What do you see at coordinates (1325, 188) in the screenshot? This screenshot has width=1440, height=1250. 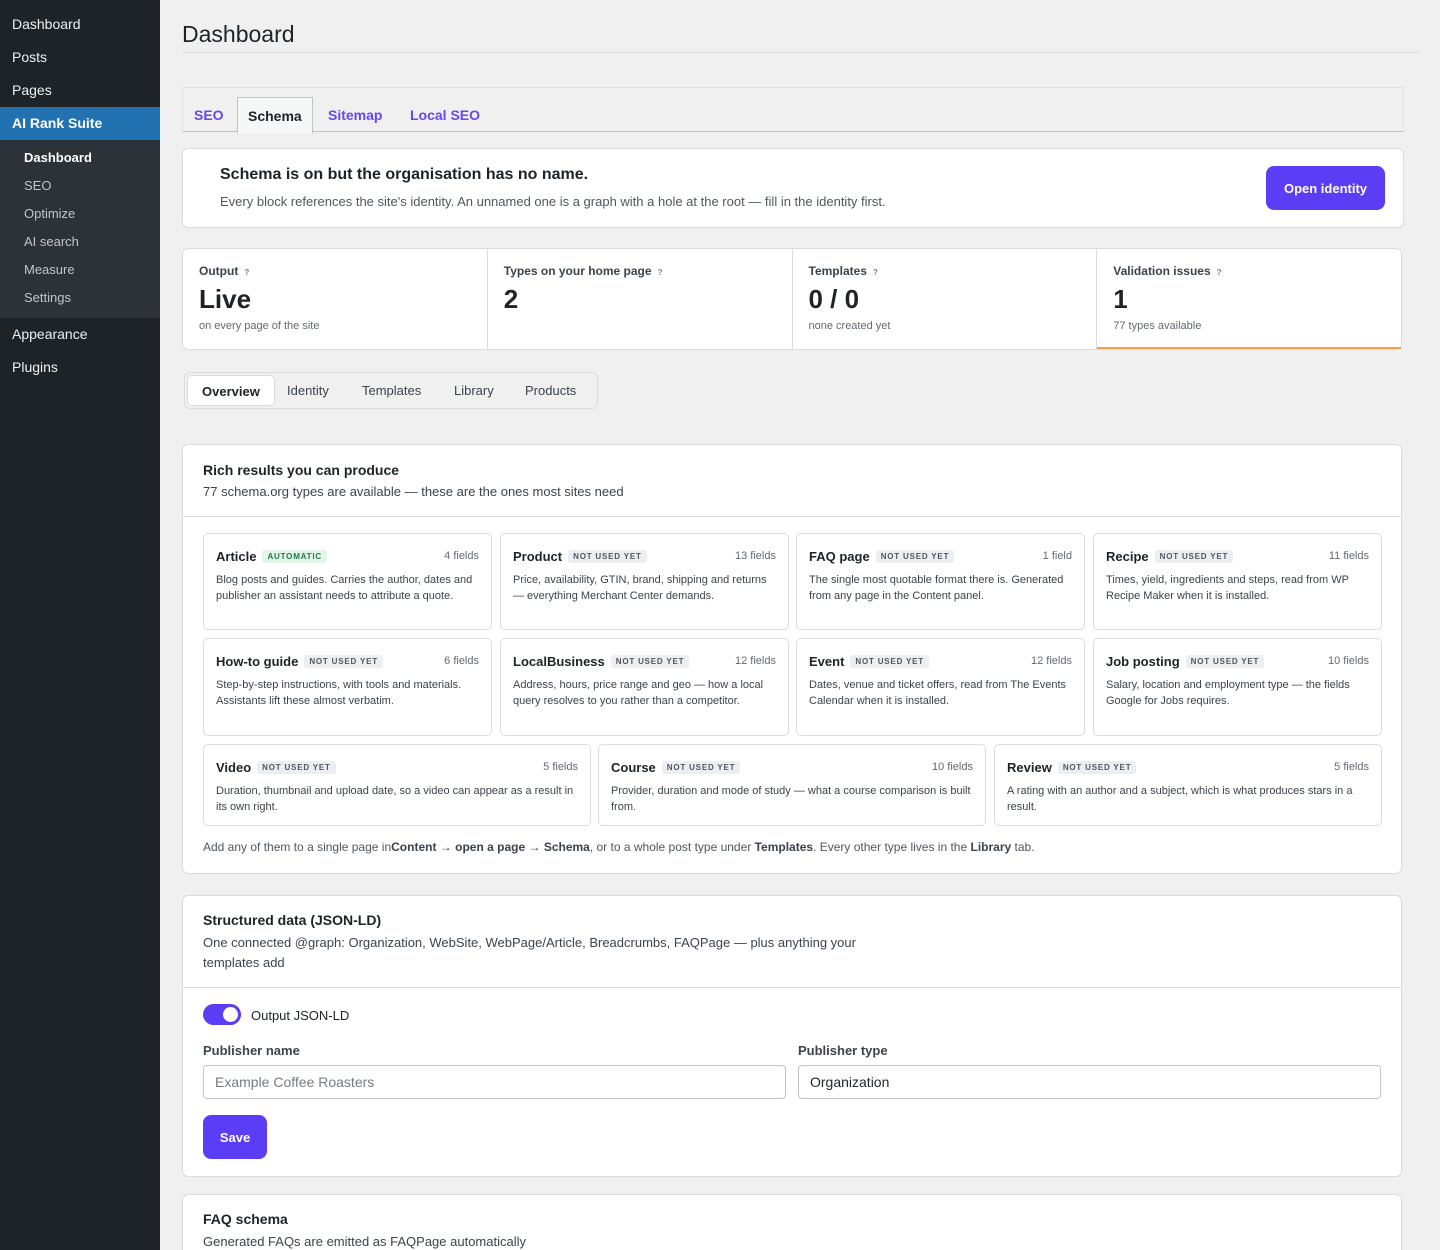 I see `open-identity-button: Open identity` at bounding box center [1325, 188].